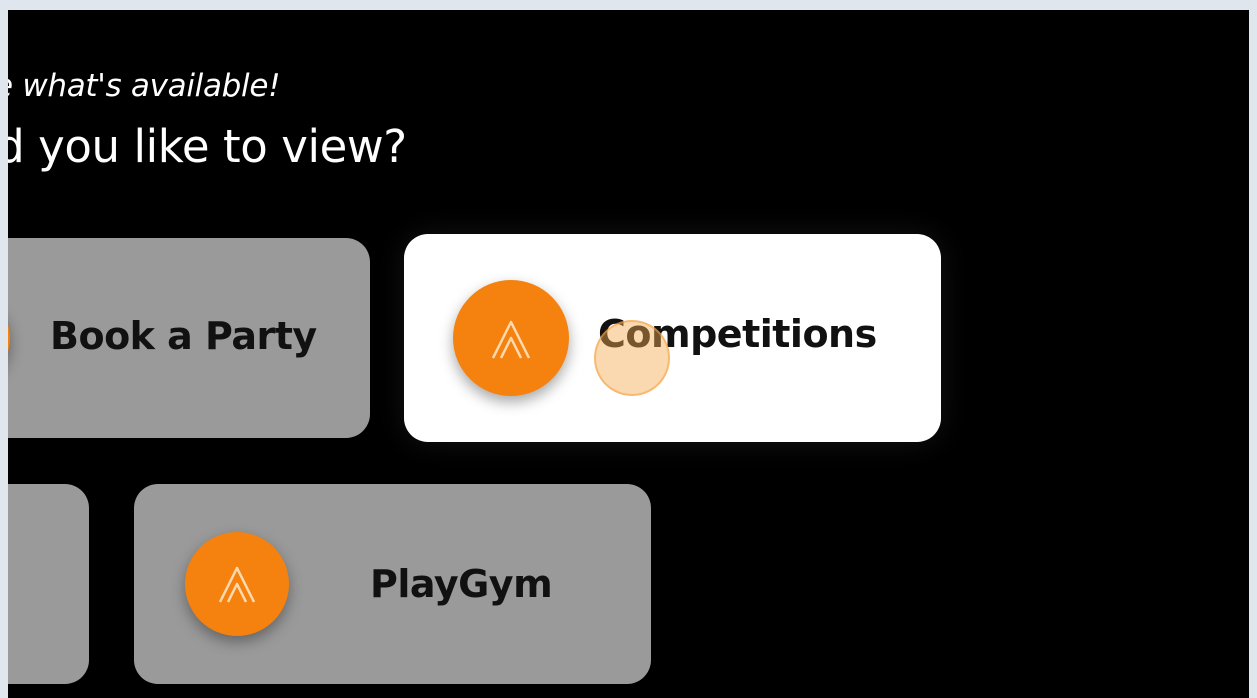 This screenshot has width=1257, height=698. I want to click on page-question: ld you like to view?, so click(207, 146).